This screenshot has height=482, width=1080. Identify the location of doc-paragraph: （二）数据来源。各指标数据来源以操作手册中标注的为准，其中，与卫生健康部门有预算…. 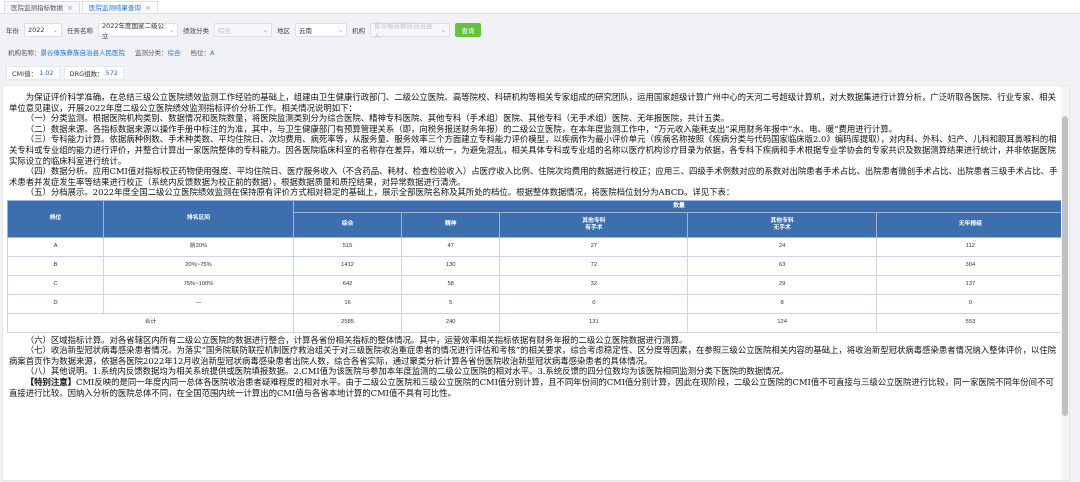
(461, 128).